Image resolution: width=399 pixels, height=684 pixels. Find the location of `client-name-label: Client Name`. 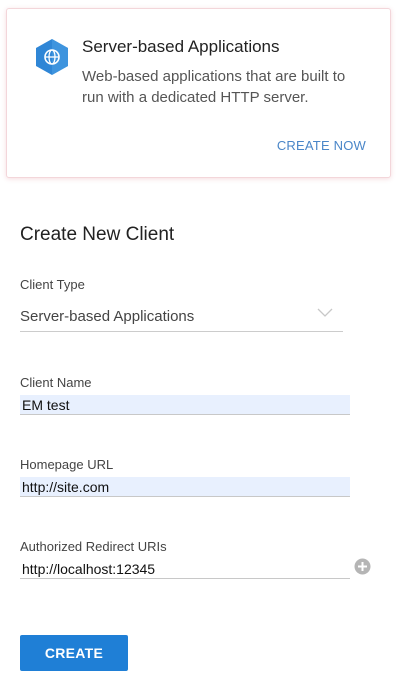

client-name-label: Client Name is located at coordinates (56, 382).